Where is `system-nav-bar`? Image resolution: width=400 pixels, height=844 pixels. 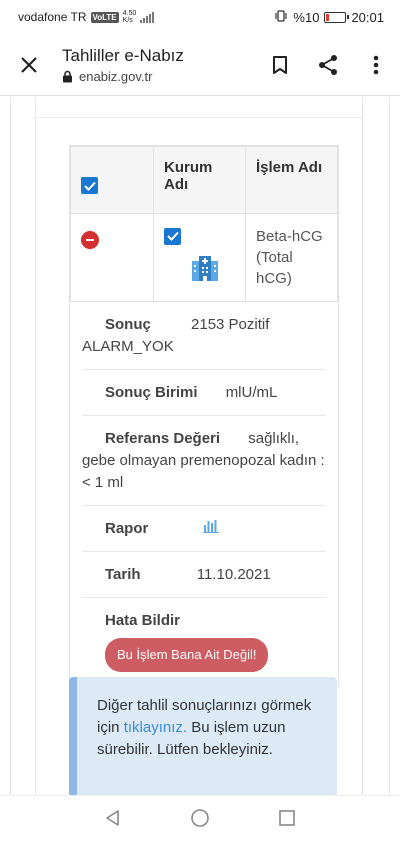
system-nav-bar is located at coordinates (200, 819).